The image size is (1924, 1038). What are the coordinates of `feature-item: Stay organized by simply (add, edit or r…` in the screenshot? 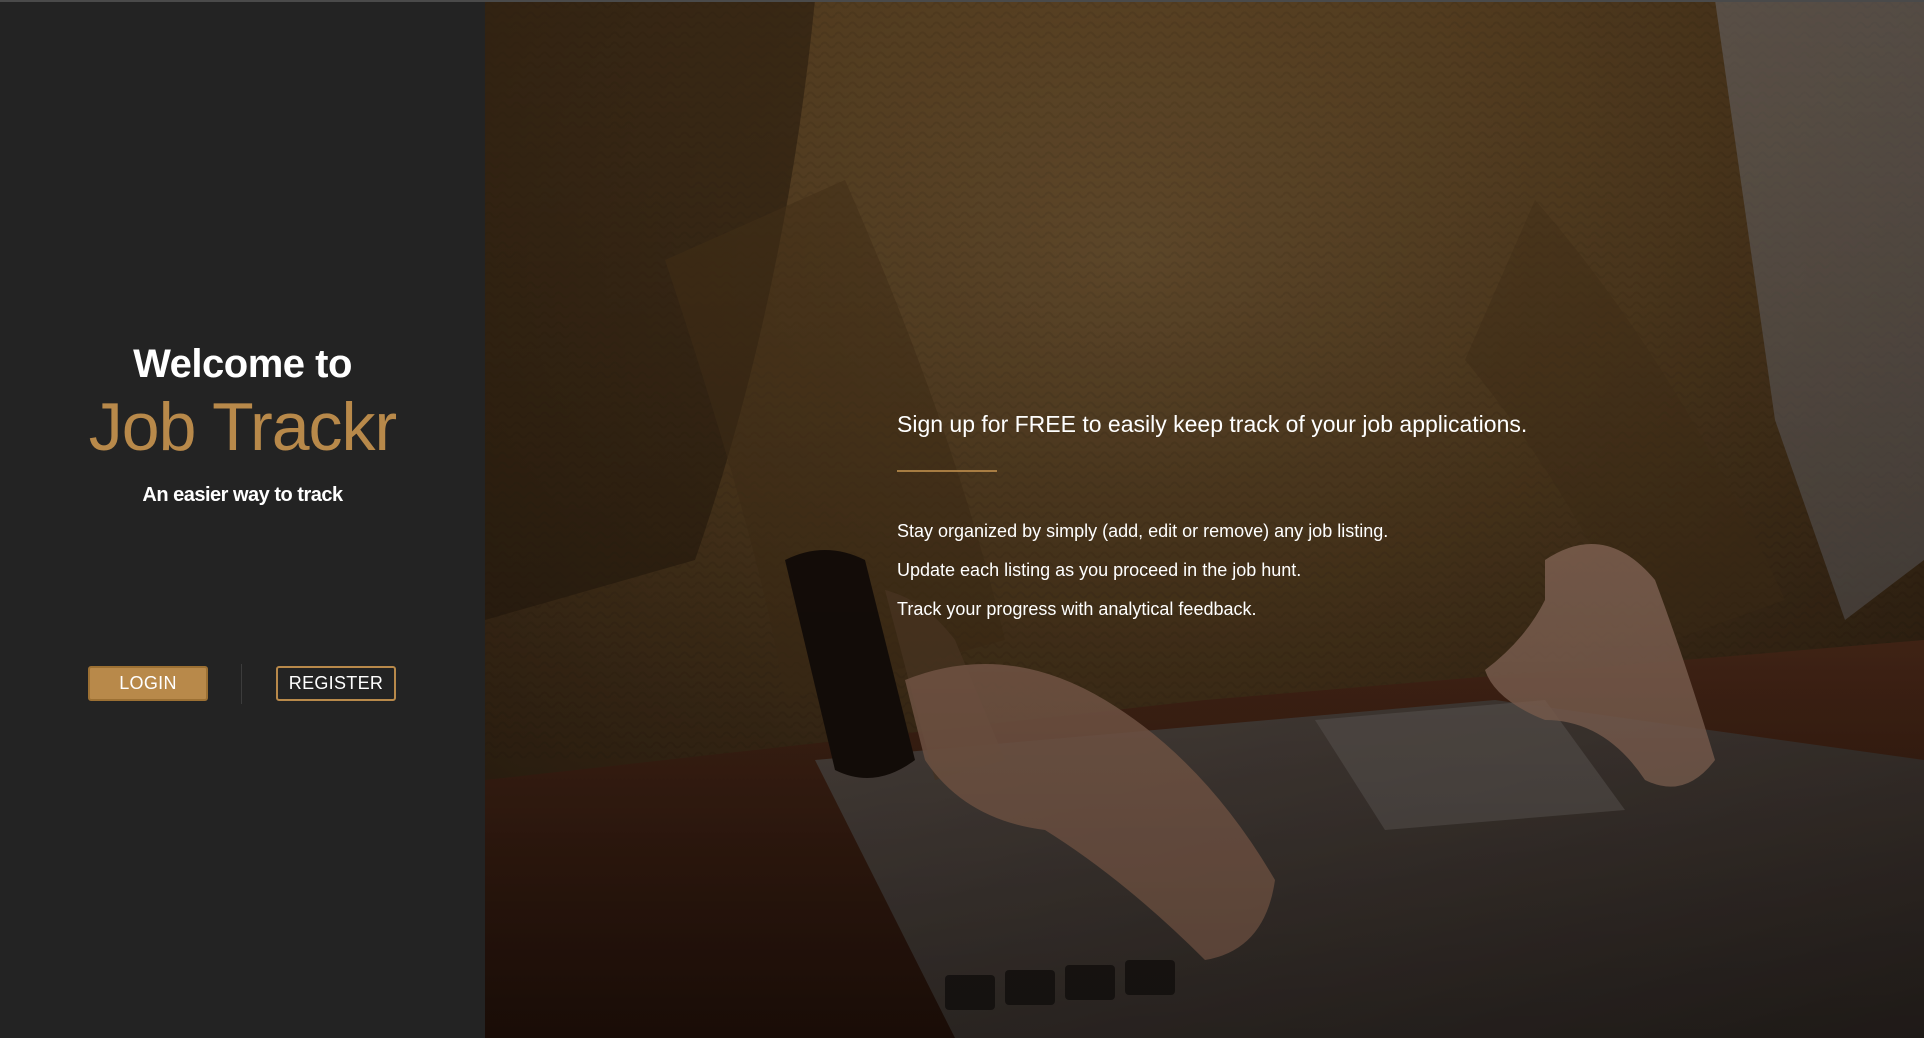 It's located at (1143, 531).